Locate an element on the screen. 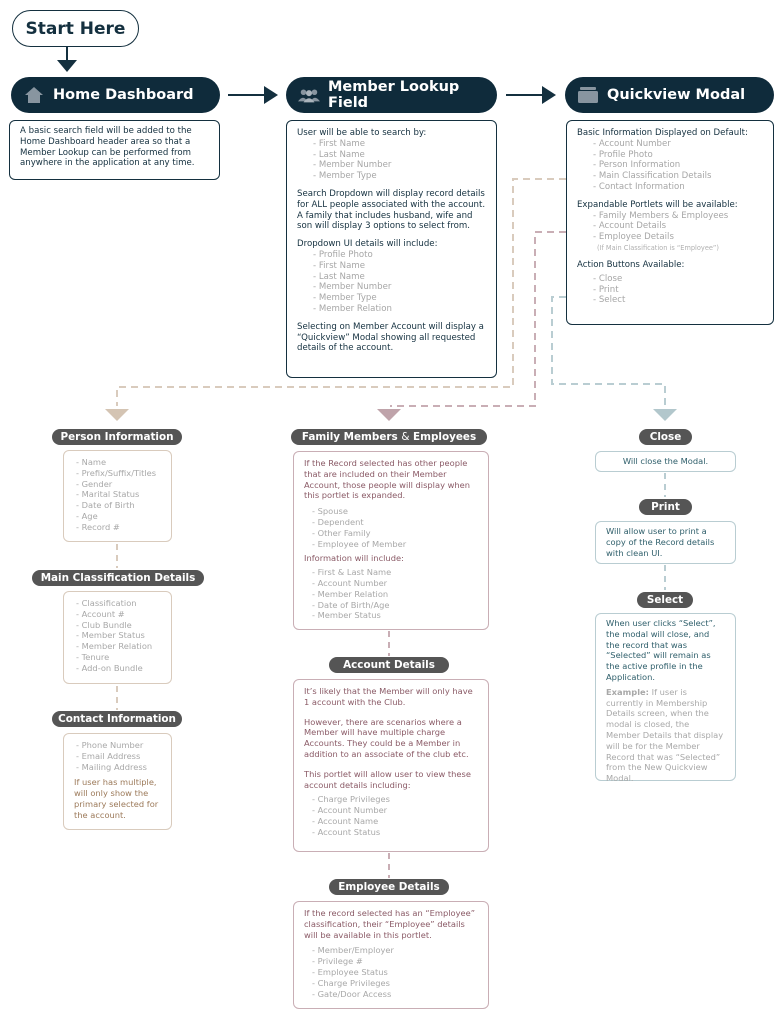 The width and height of the screenshot is (784, 1018). main-classification-label: Main Classification Details is located at coordinates (118, 578).